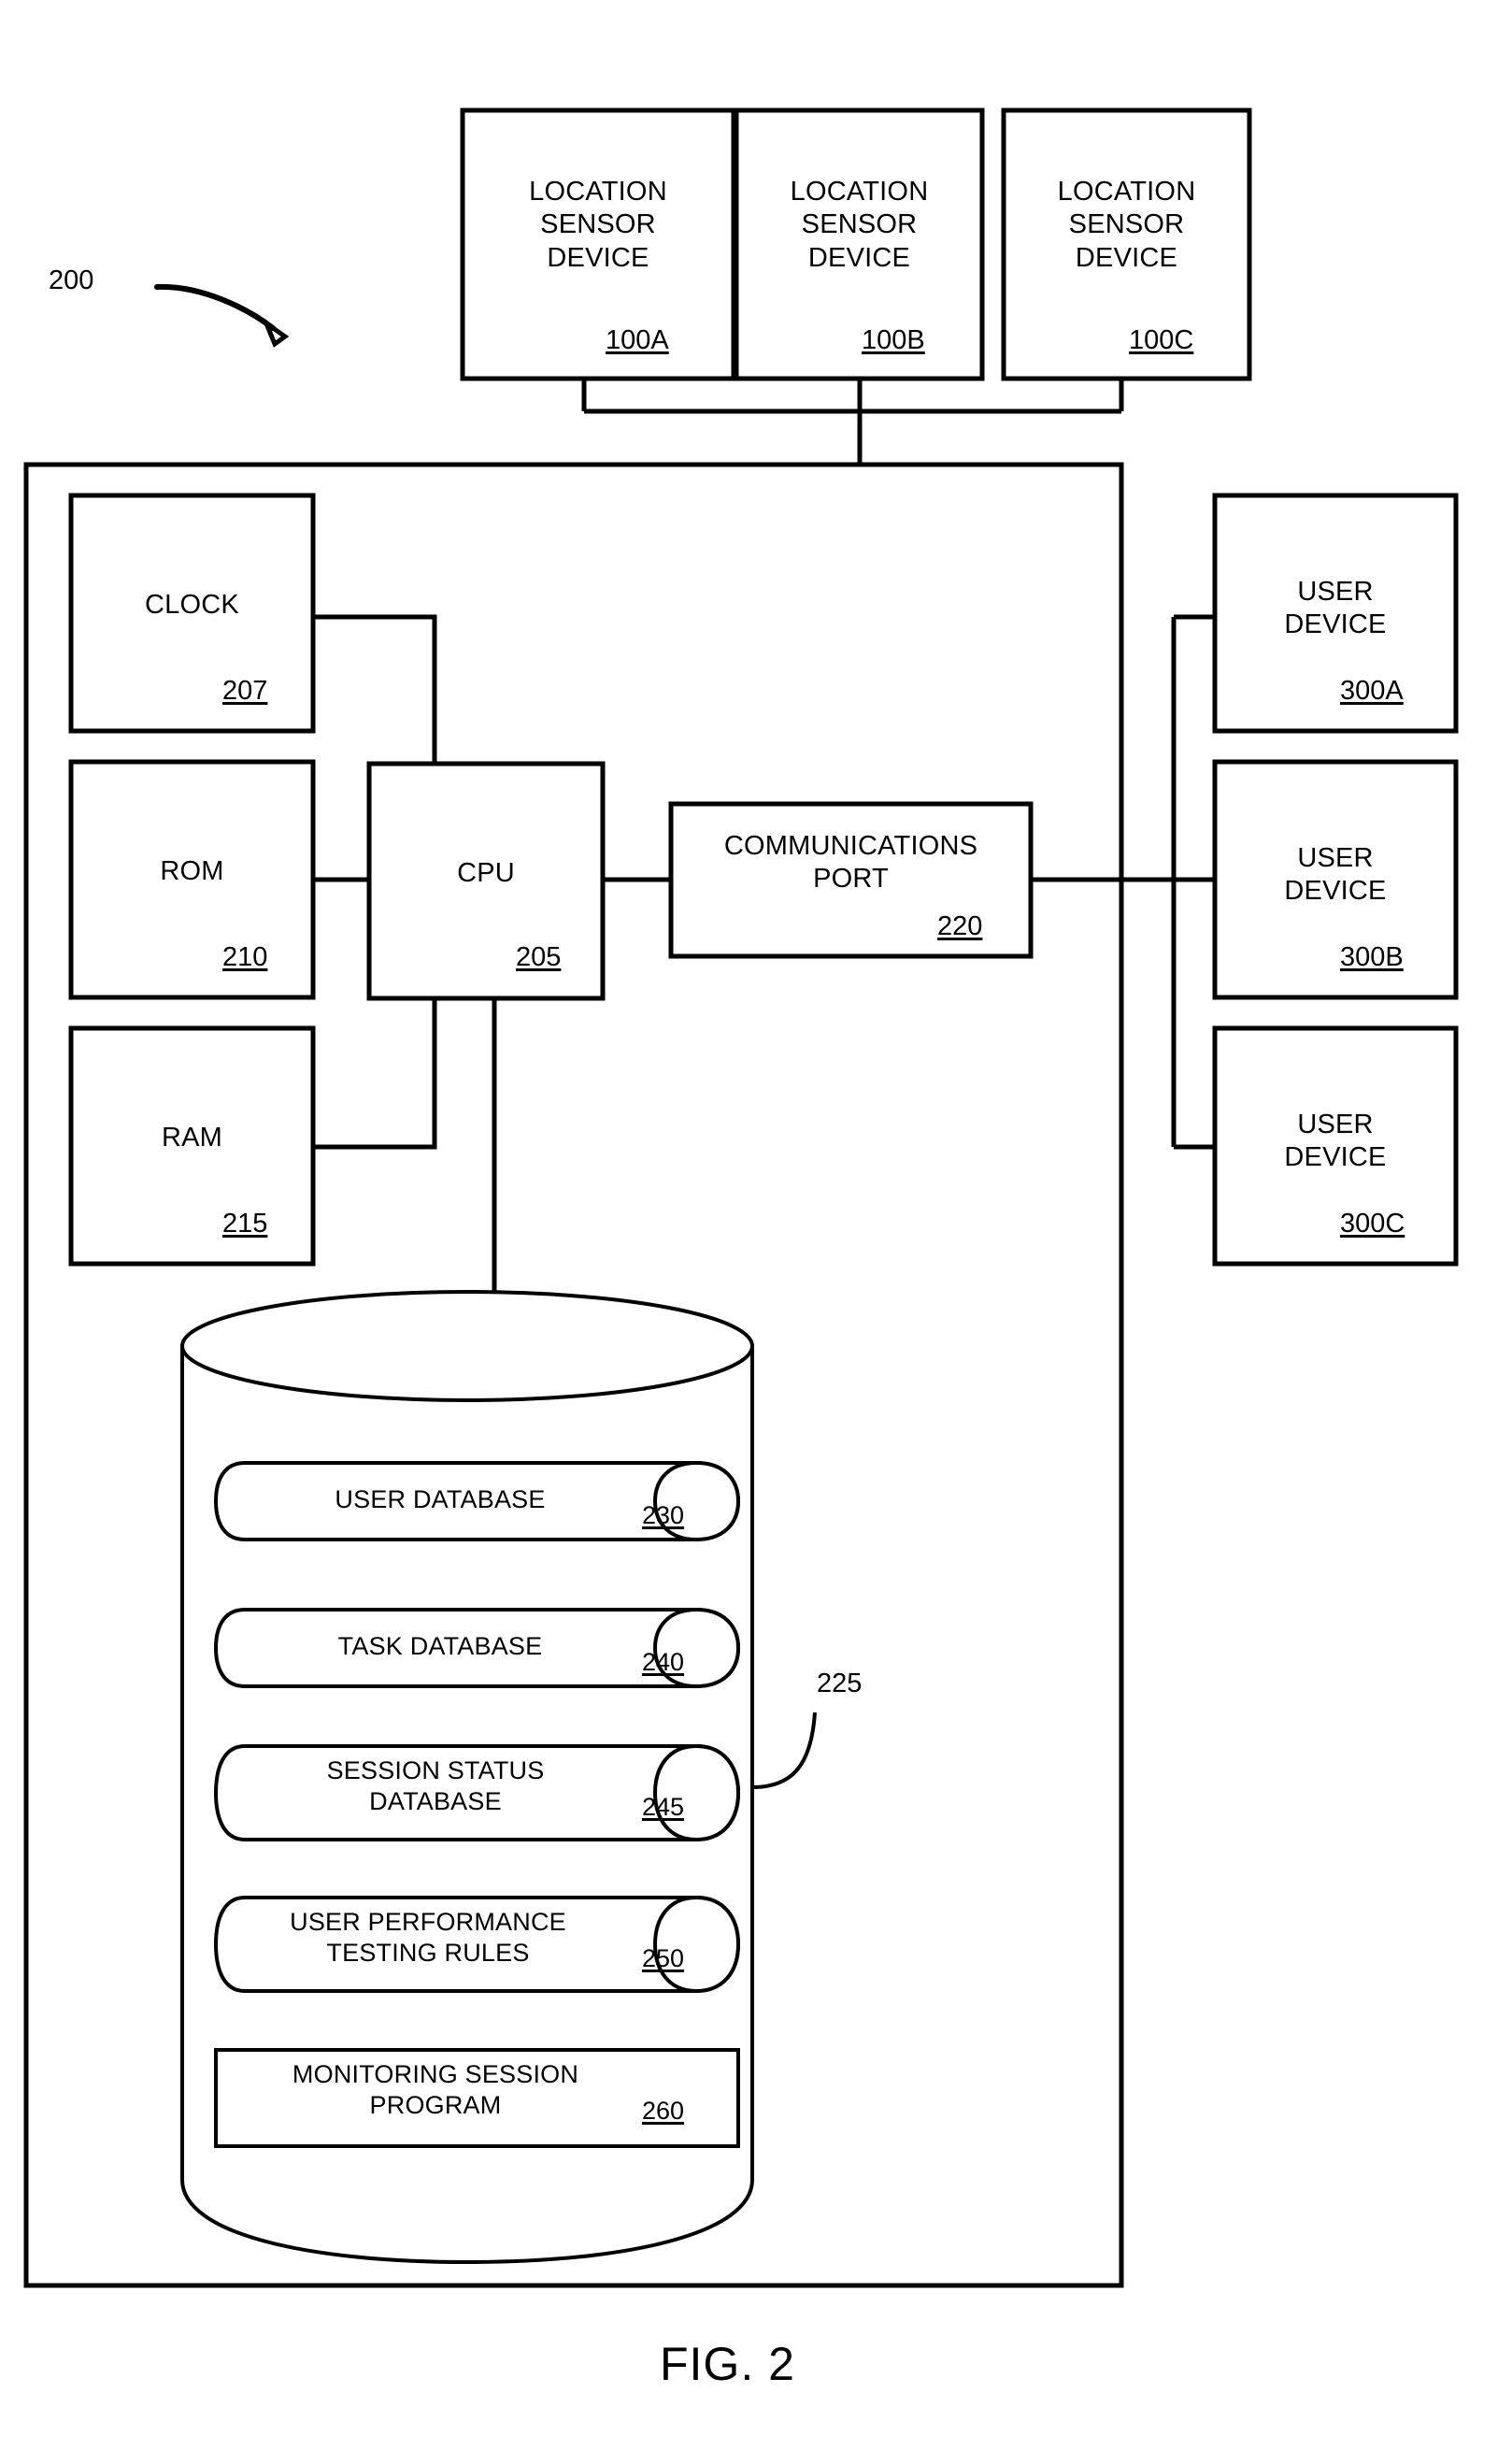  I want to click on location-sensor-ref-c: 100C, so click(1161, 340).